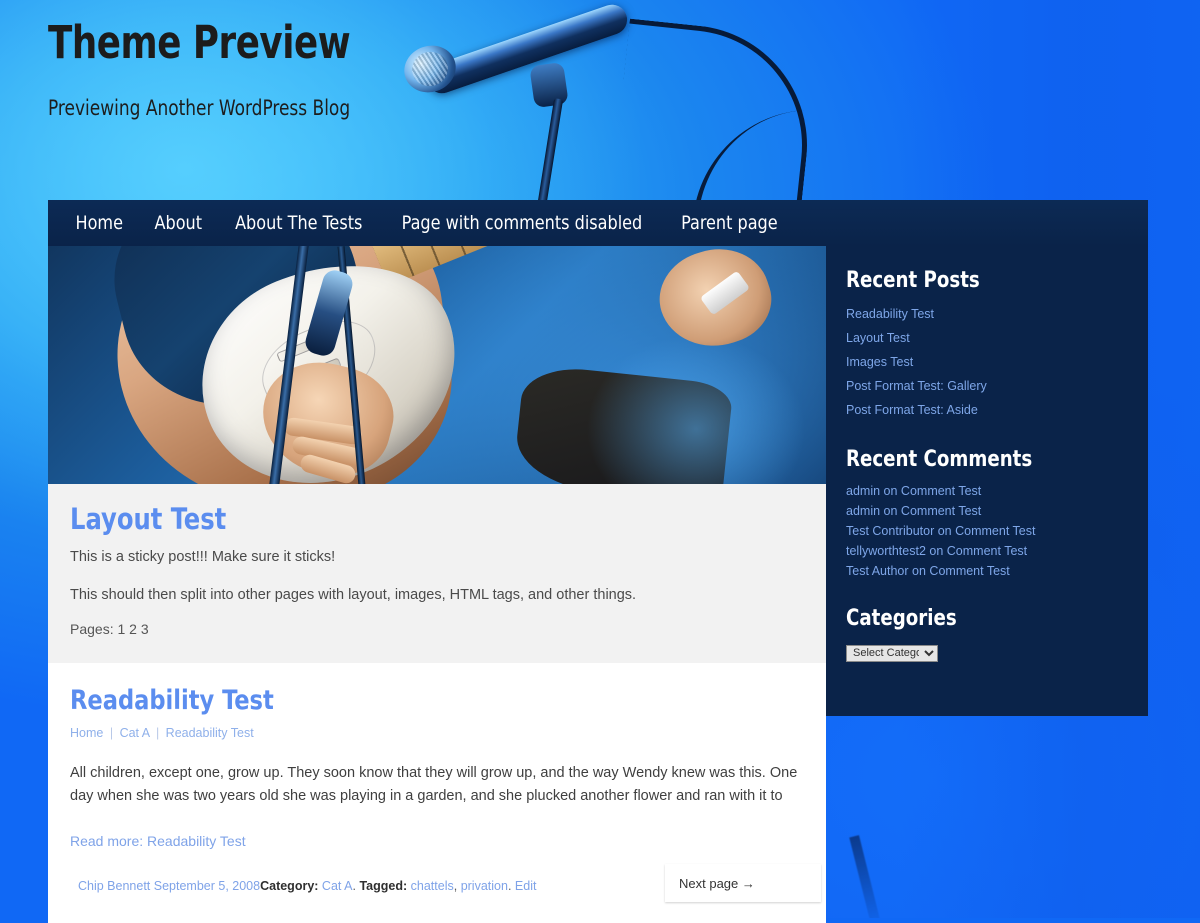 The height and width of the screenshot is (923, 1200). What do you see at coordinates (86, 733) in the screenshot?
I see `breadcrumb-home: Home` at bounding box center [86, 733].